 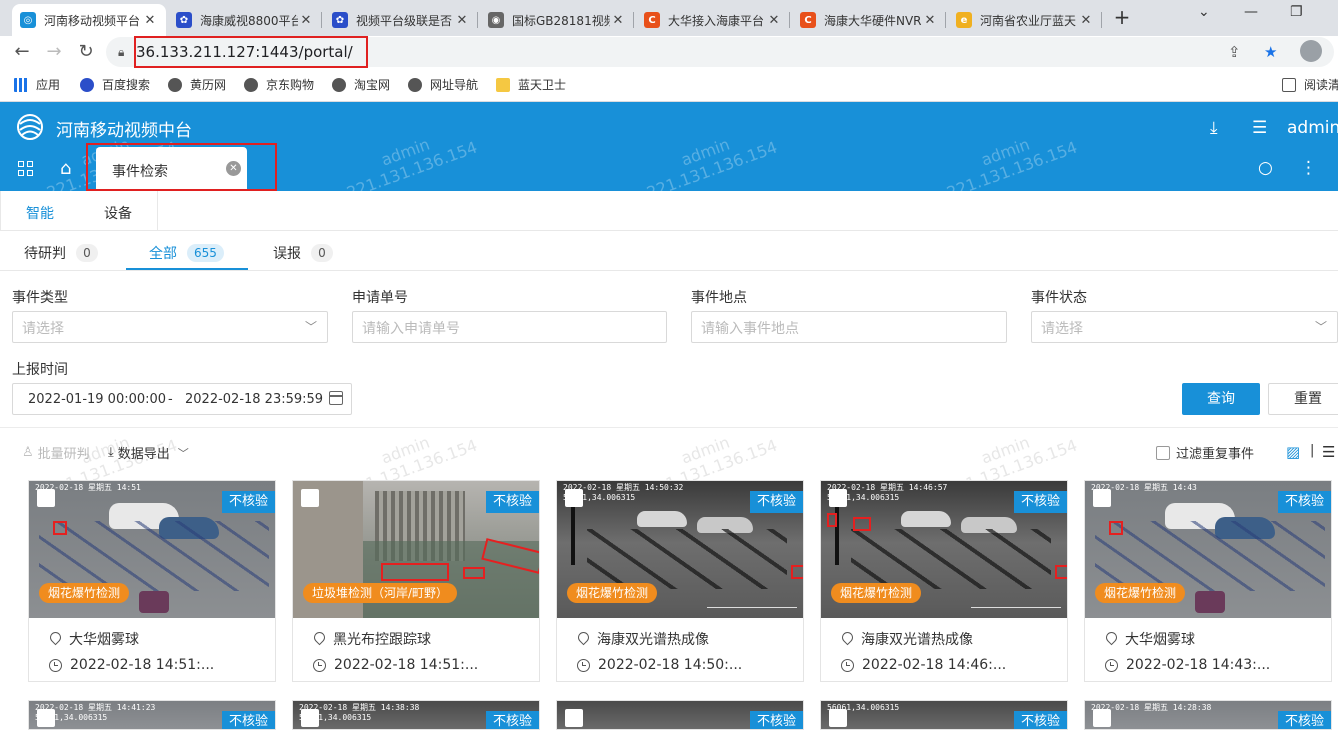 I want to click on tab-false-alarm: 误报 0, so click(x=303, y=253).